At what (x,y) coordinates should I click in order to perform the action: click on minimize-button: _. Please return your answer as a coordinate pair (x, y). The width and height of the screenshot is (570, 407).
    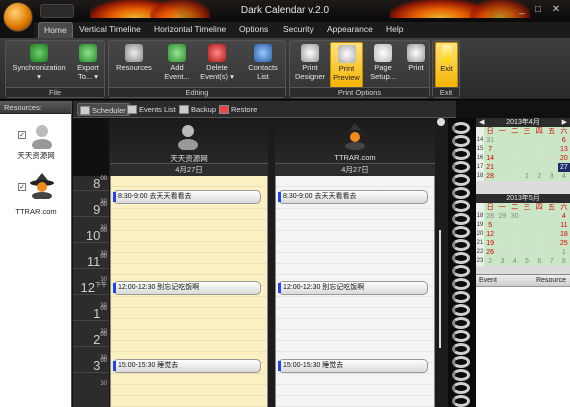
    Looking at the image, I should click on (522, 9).